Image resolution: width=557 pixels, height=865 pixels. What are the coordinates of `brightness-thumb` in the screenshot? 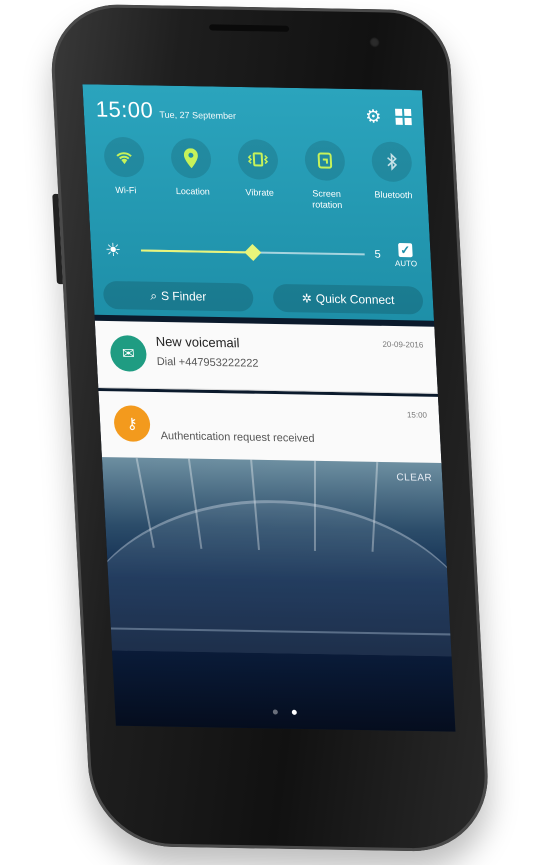 It's located at (253, 252).